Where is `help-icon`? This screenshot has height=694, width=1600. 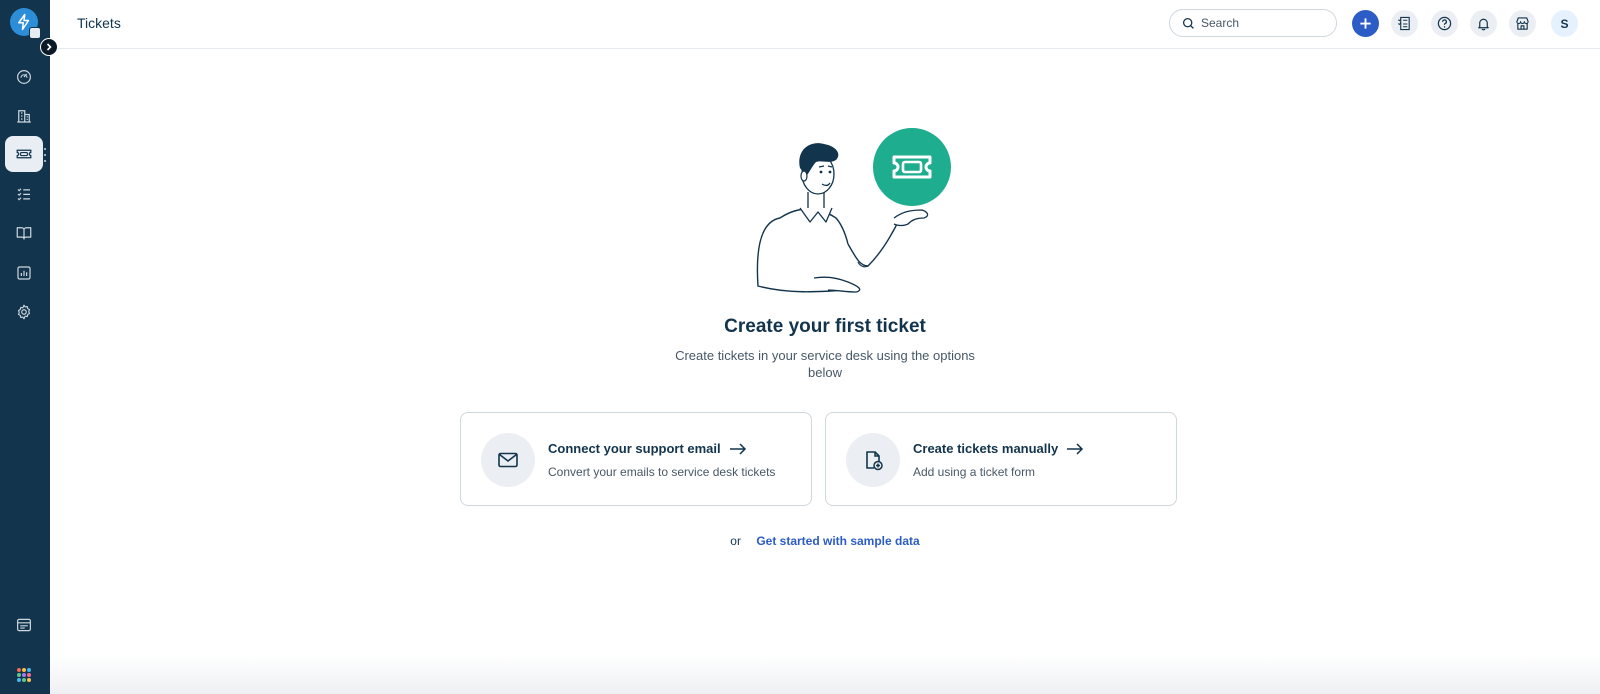
help-icon is located at coordinates (1444, 23).